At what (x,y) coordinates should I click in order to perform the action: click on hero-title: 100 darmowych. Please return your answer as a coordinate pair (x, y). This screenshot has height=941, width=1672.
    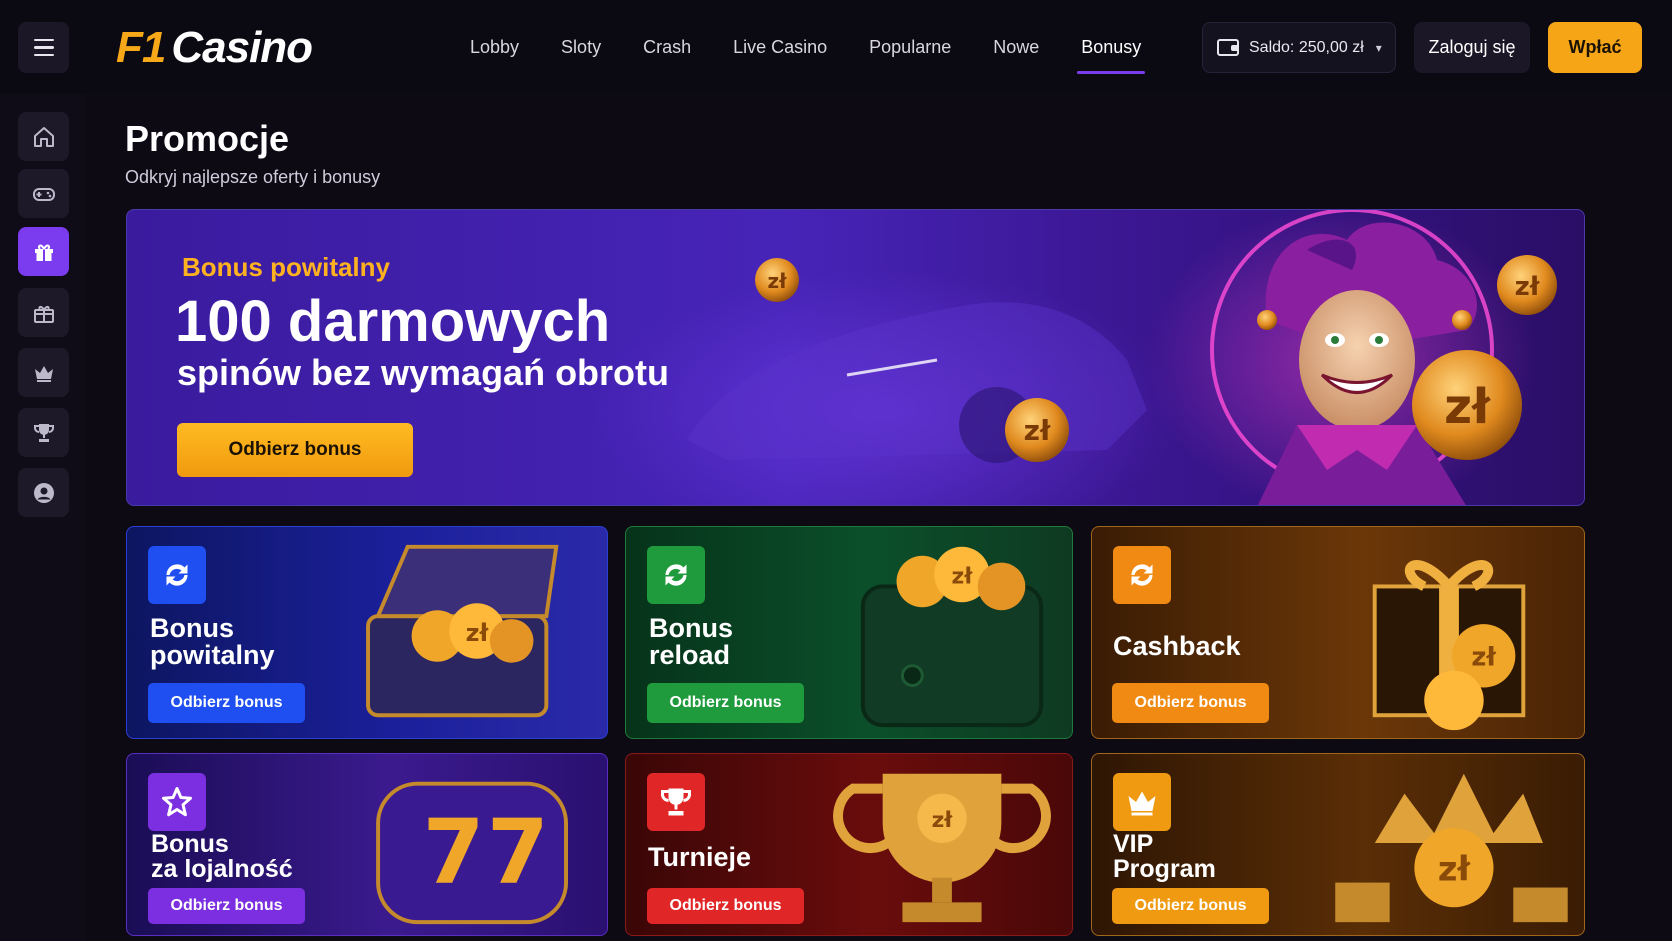
    Looking at the image, I should click on (393, 321).